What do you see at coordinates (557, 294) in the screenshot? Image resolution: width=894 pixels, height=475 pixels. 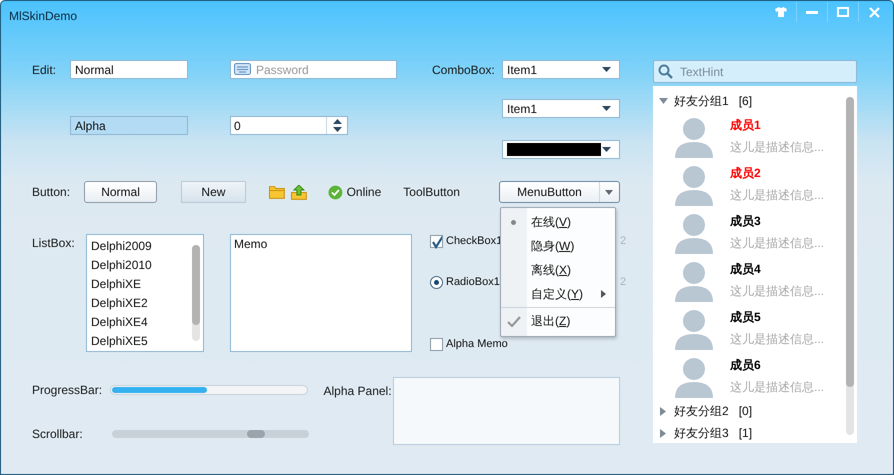 I see `menu-item: 自定义(Y)` at bounding box center [557, 294].